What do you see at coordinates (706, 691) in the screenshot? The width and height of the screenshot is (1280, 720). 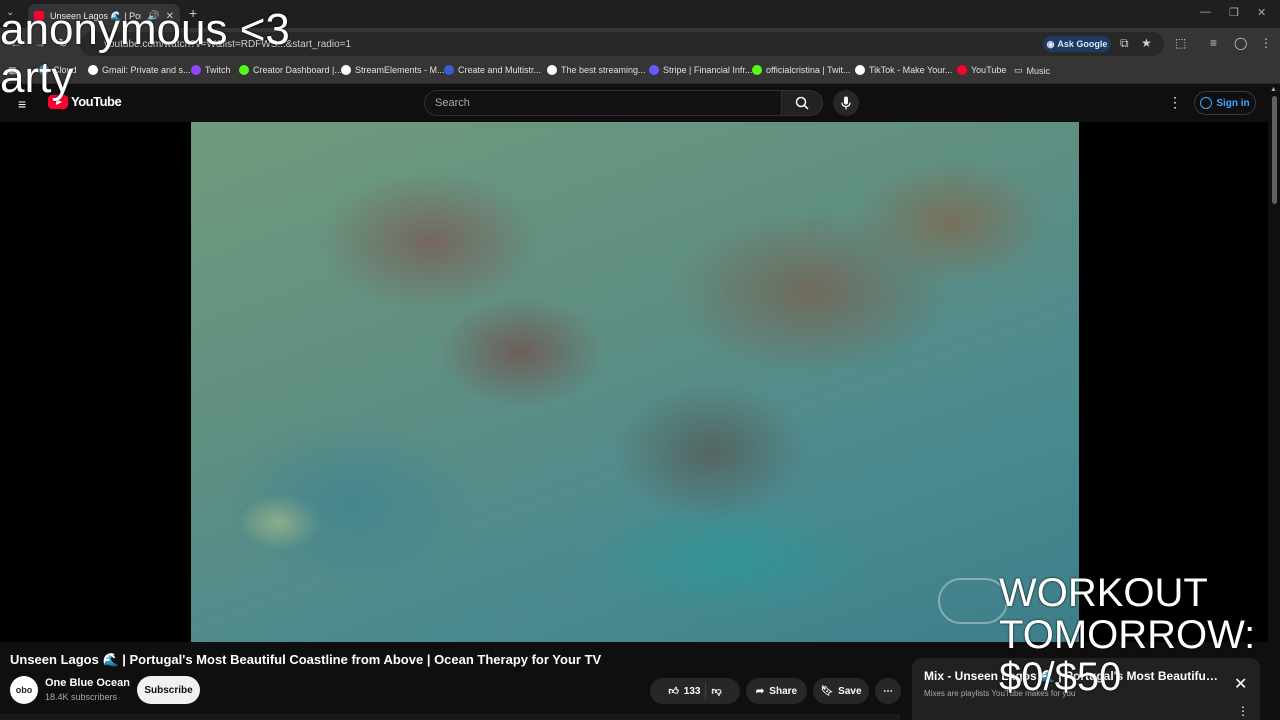 I see `like-separator` at bounding box center [706, 691].